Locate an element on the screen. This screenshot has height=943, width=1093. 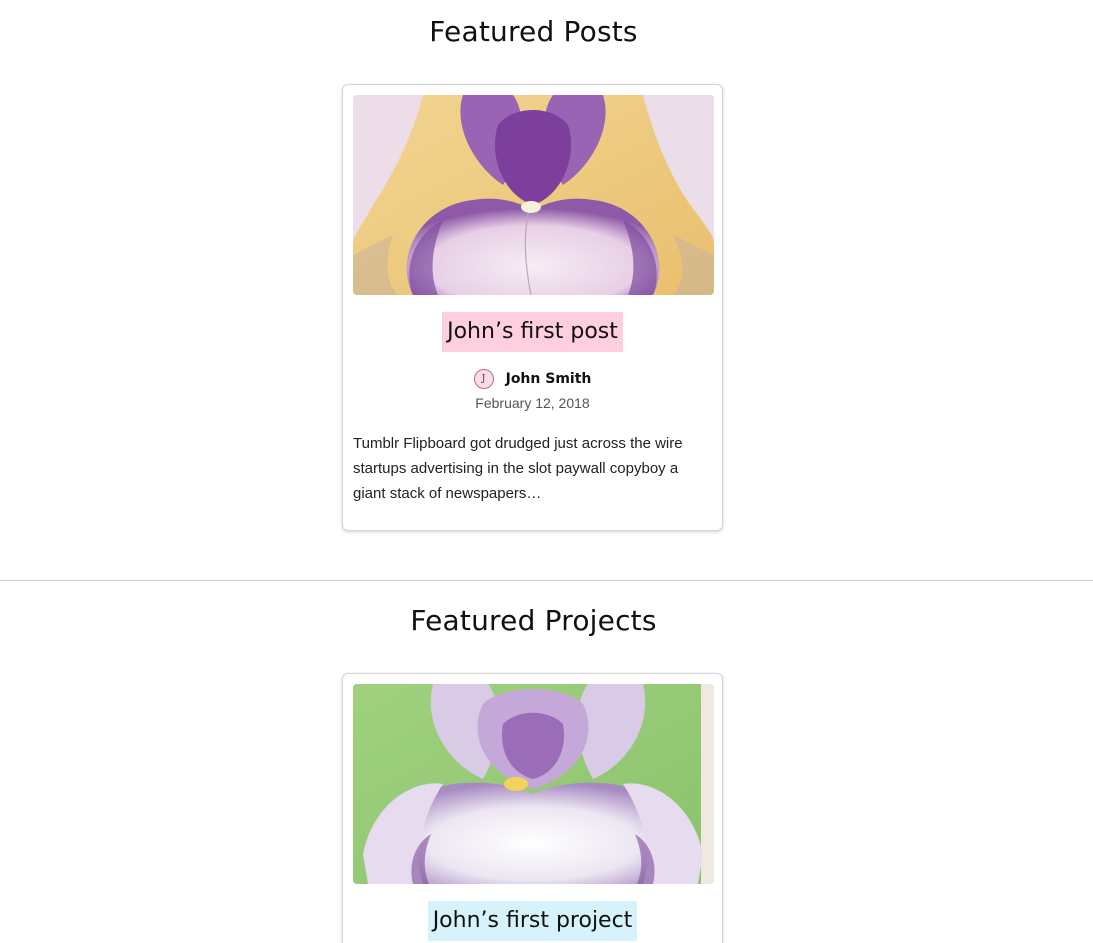
post-image is located at coordinates (533, 195).